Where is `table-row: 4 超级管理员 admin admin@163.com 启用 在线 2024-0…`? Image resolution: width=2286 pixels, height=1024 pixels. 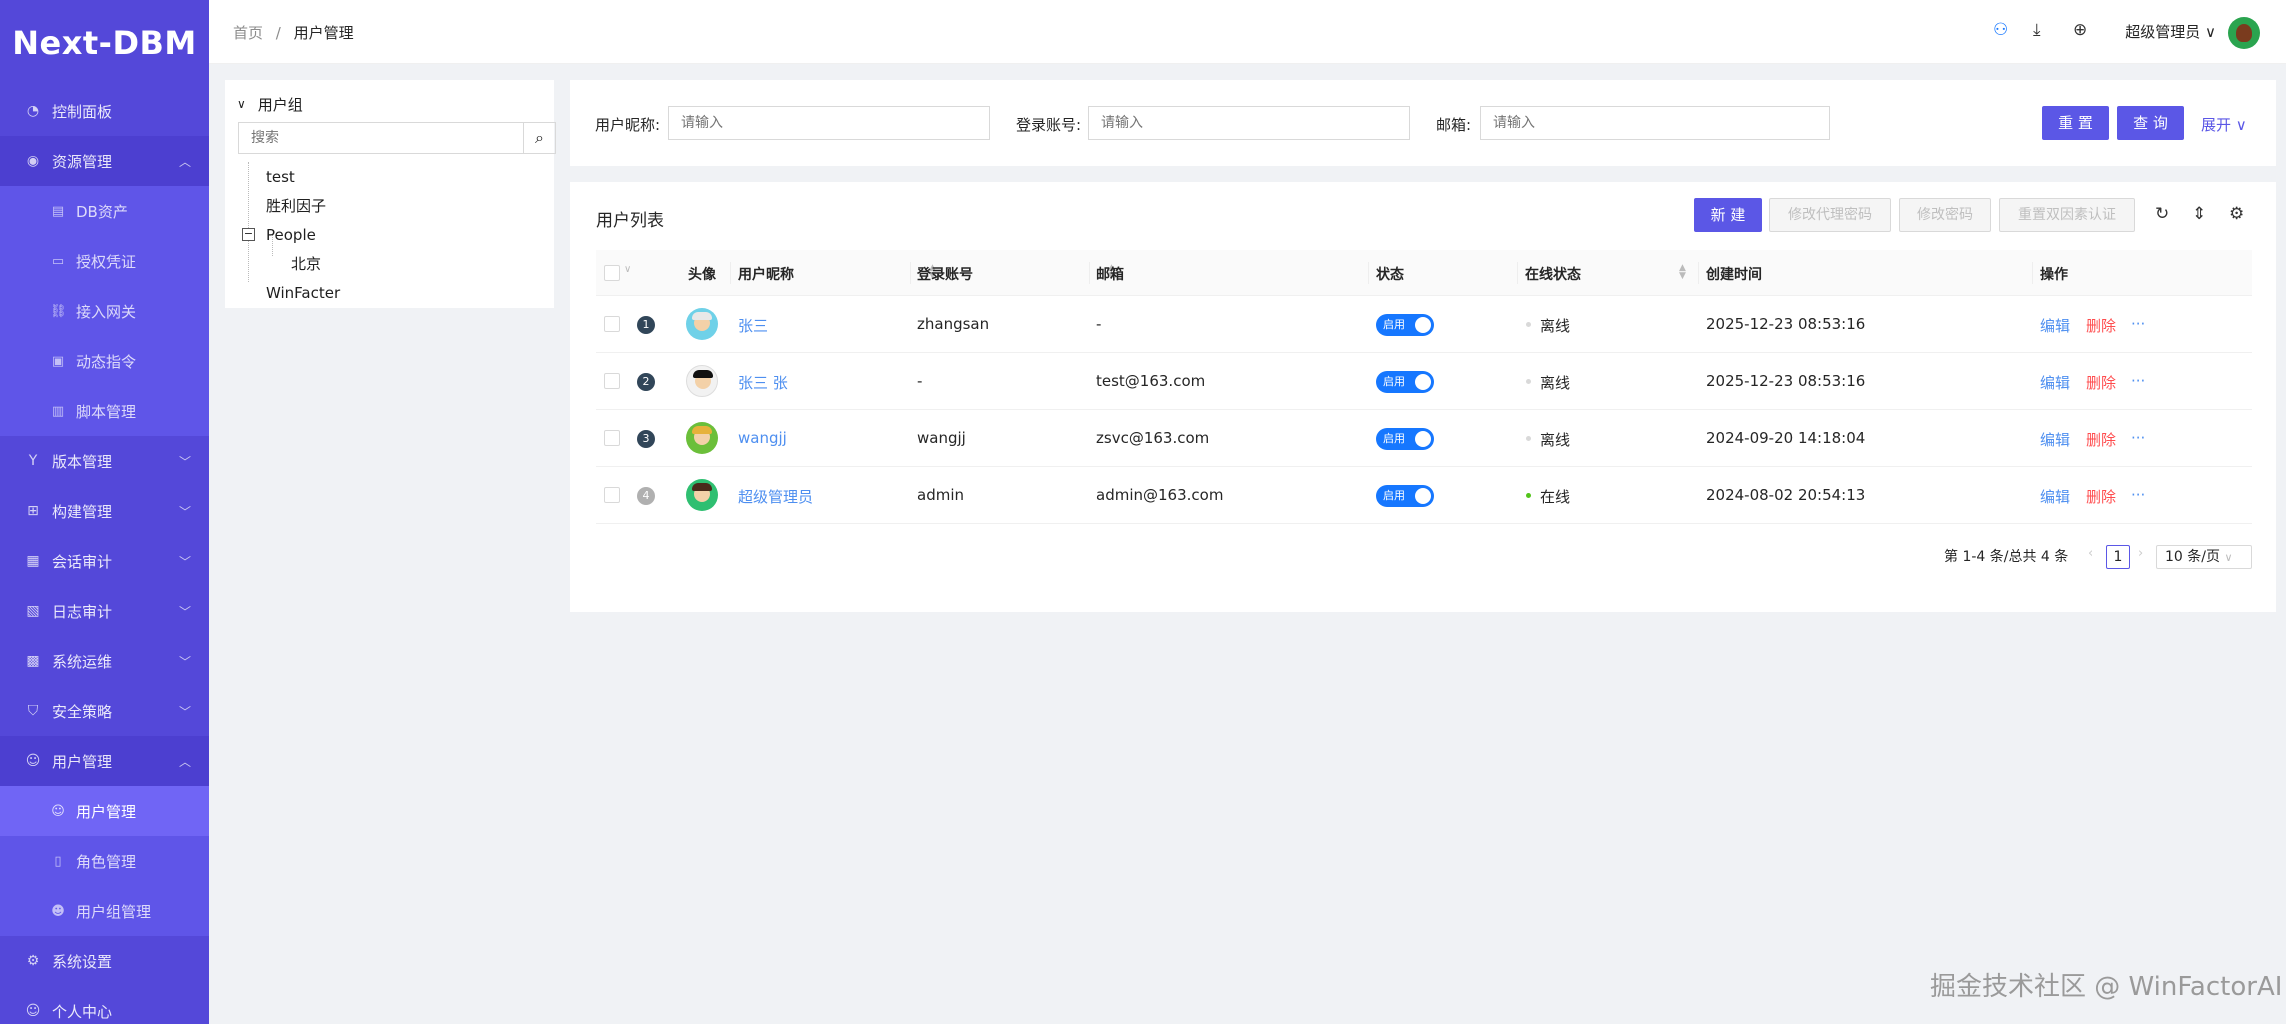 table-row: 4 超级管理员 admin admin@163.com 启用 在线 2024-0… is located at coordinates (1424, 495).